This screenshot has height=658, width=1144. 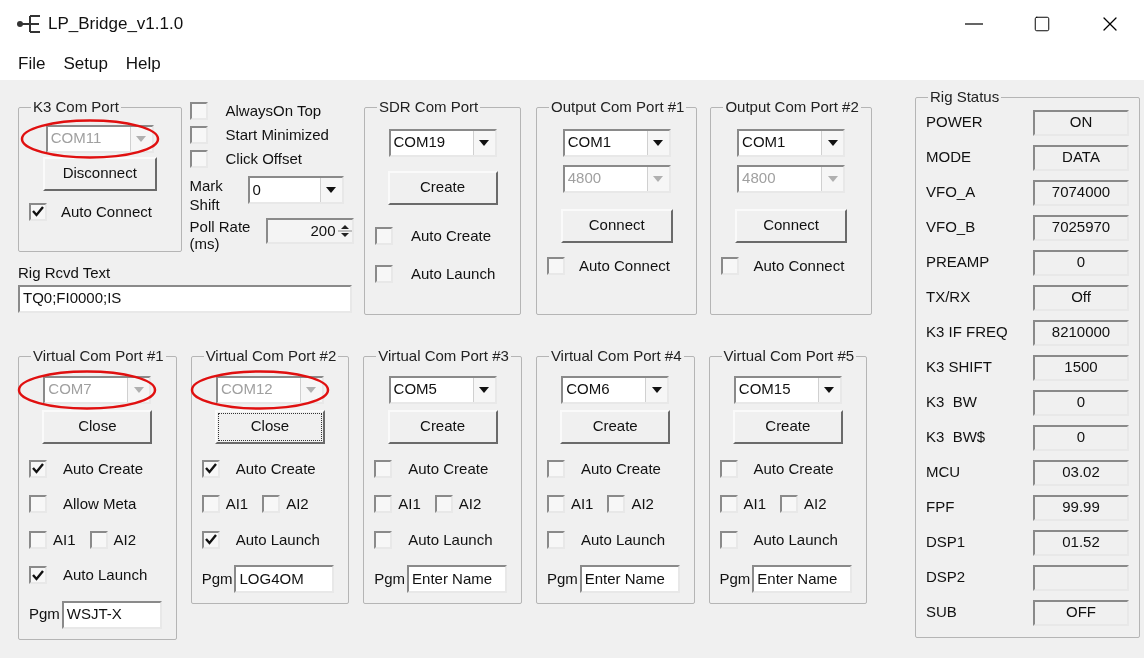 What do you see at coordinates (954, 122) in the screenshot?
I see `status-label: POWER` at bounding box center [954, 122].